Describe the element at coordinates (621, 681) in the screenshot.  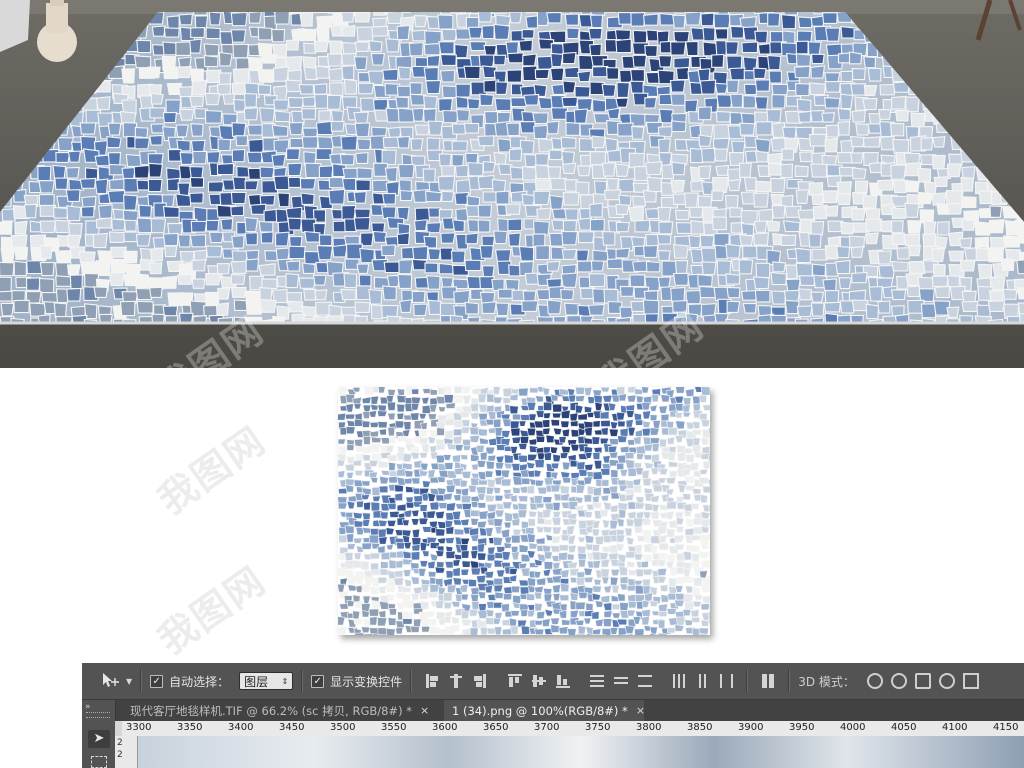
I see `distribute-vcenter-icon` at that location.